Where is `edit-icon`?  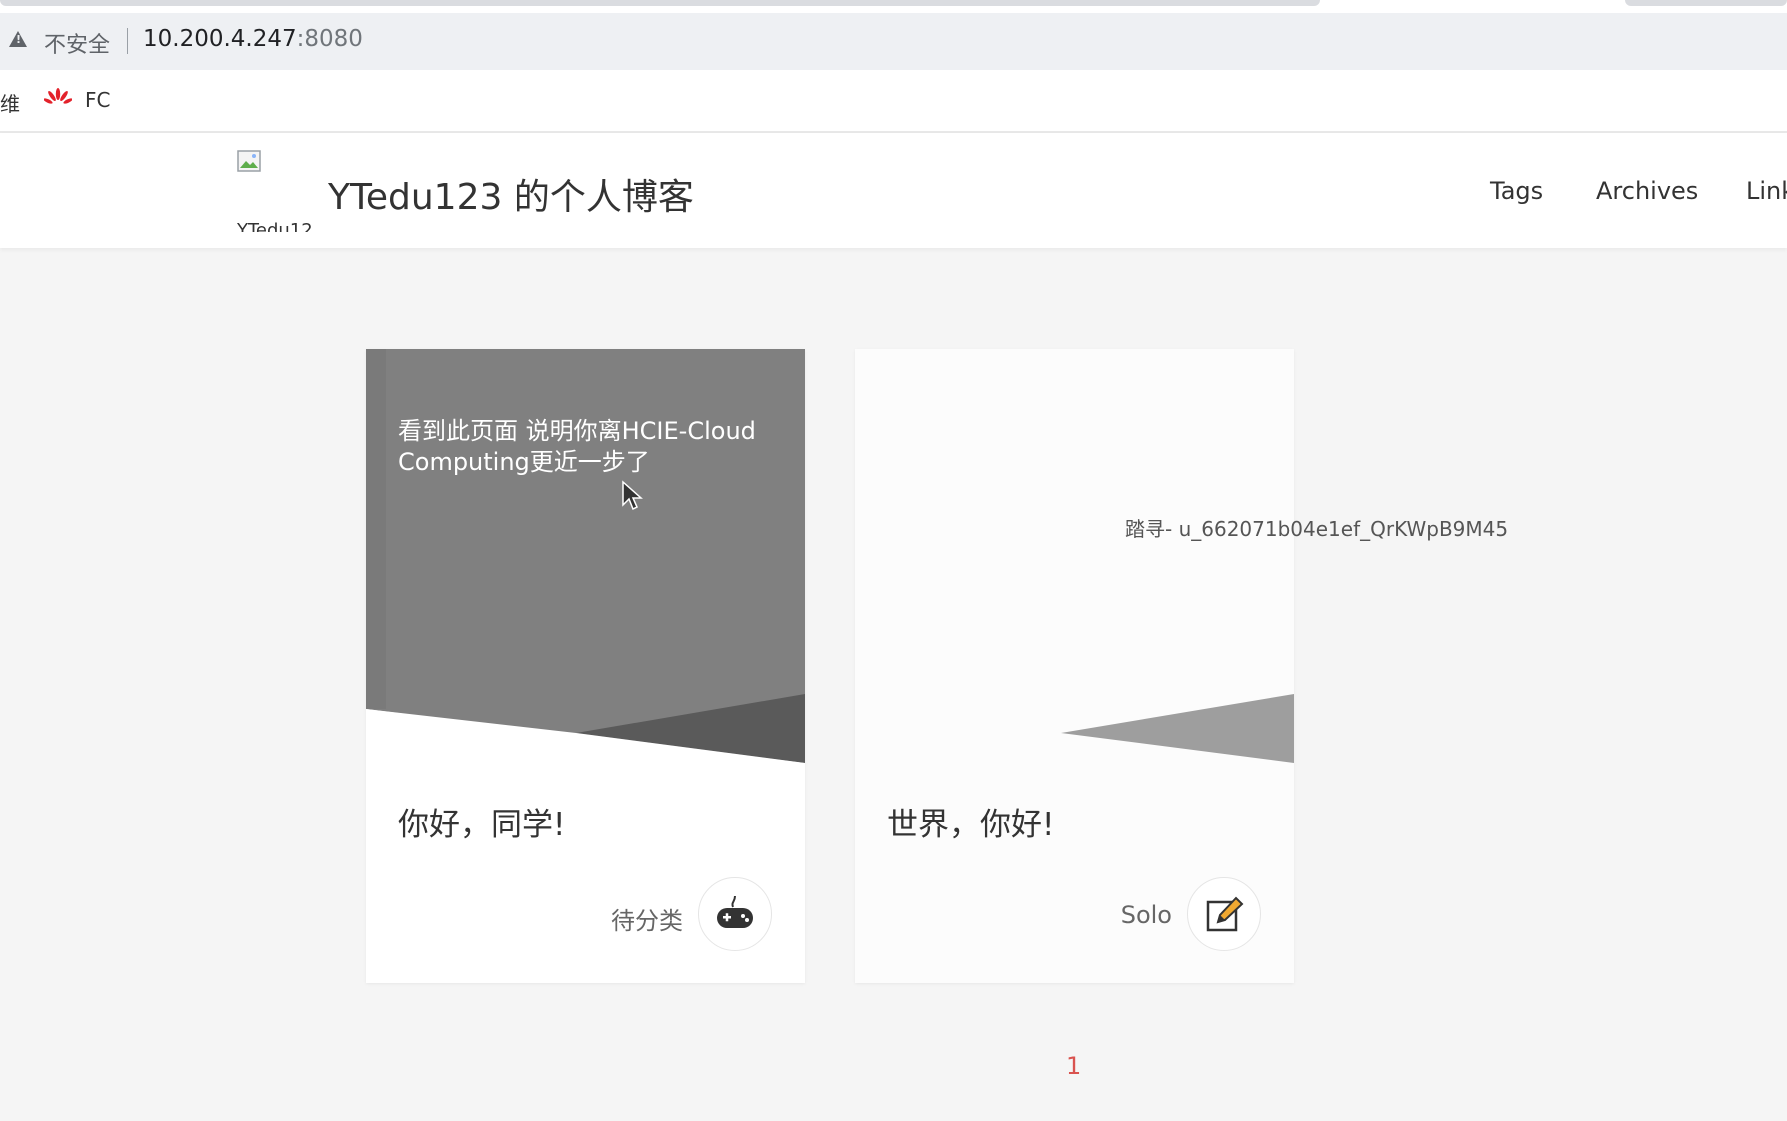
edit-icon is located at coordinates (1225, 914).